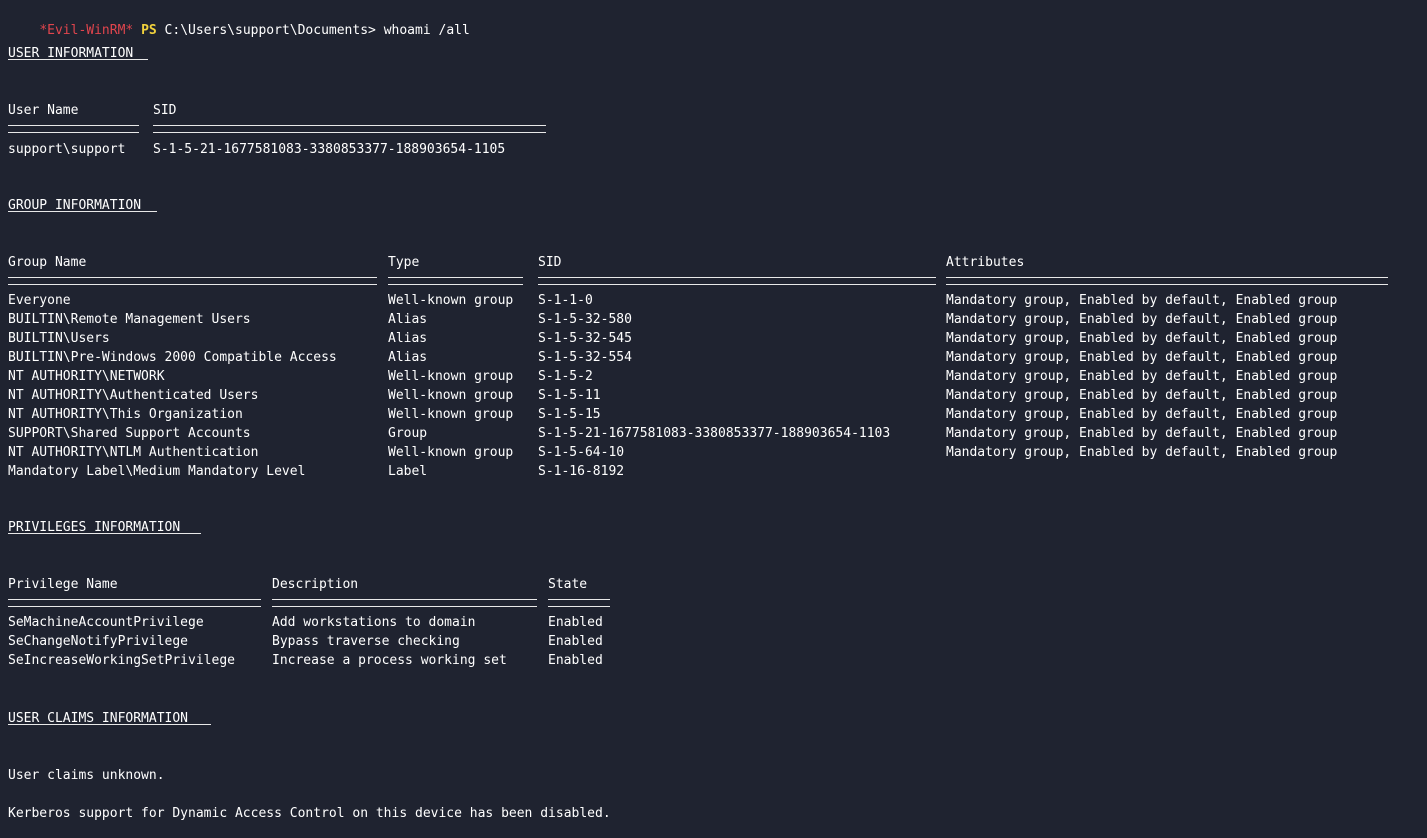  I want to click on priv-col-underline-description, so click(404, 603).